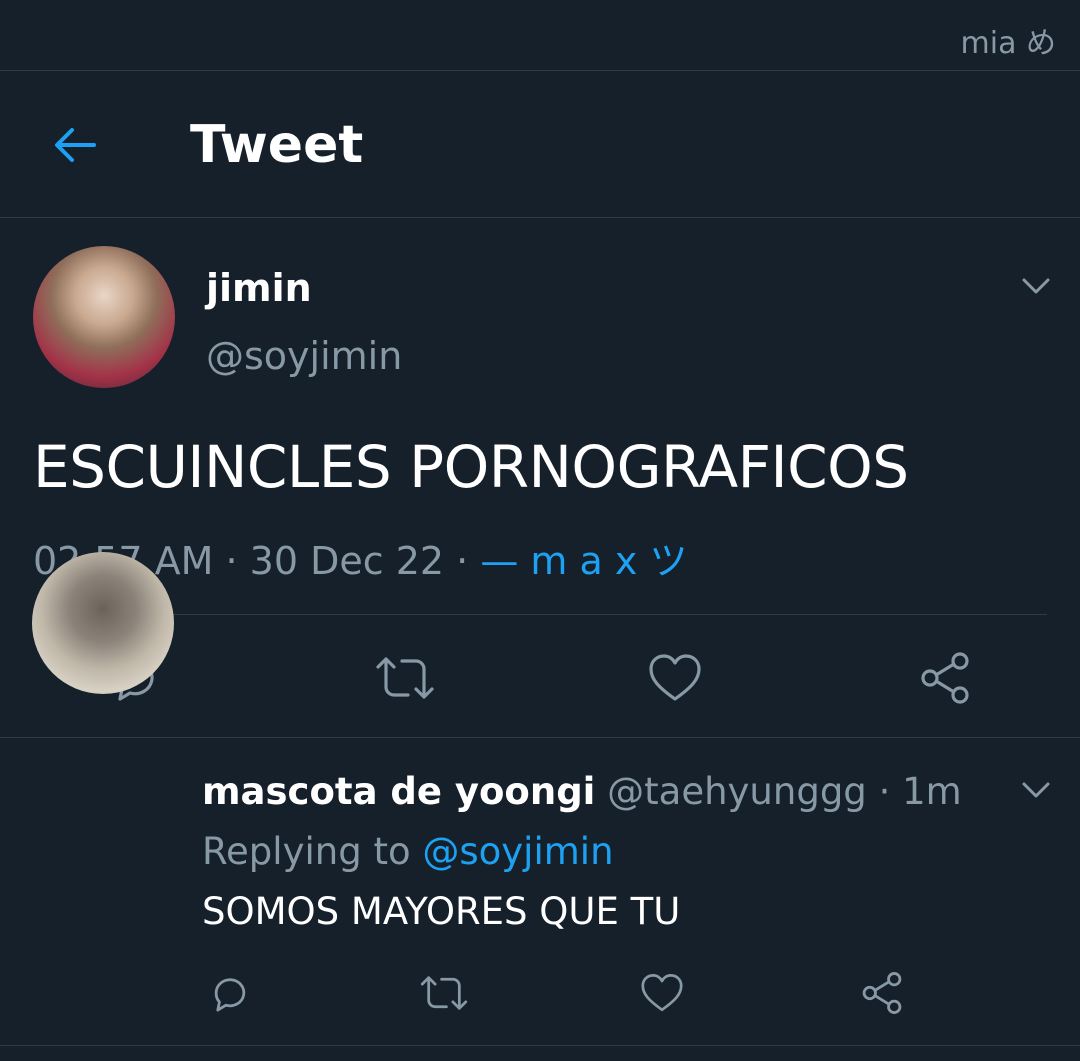 This screenshot has height=1061, width=1080. I want to click on reply-text: SOMOS MAYORES QUE TU, so click(441, 911).